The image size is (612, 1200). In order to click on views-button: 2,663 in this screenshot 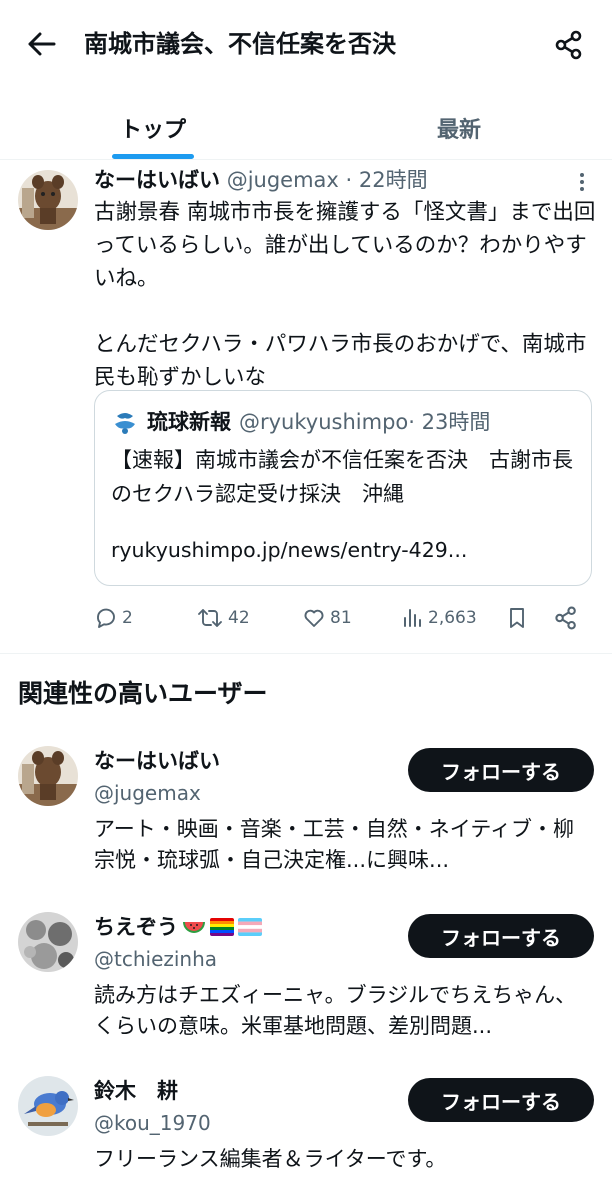, I will do `click(439, 618)`.